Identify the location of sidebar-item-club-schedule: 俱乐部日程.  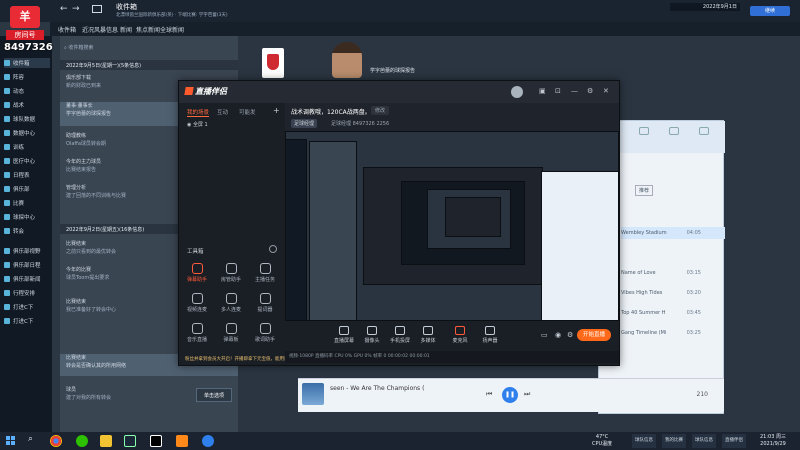
(27, 265).